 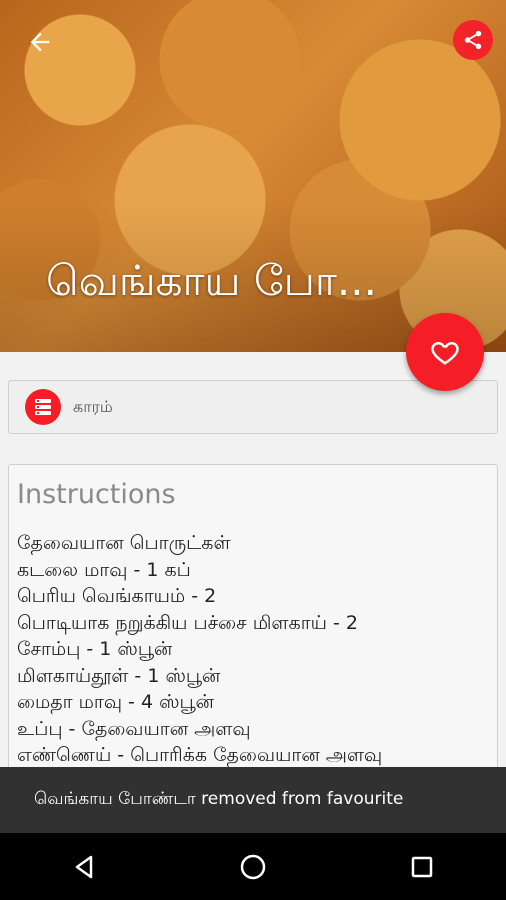 What do you see at coordinates (104, 569) in the screenshot?
I see `instruction-line: கடலை மாவு - 1 கப்` at bounding box center [104, 569].